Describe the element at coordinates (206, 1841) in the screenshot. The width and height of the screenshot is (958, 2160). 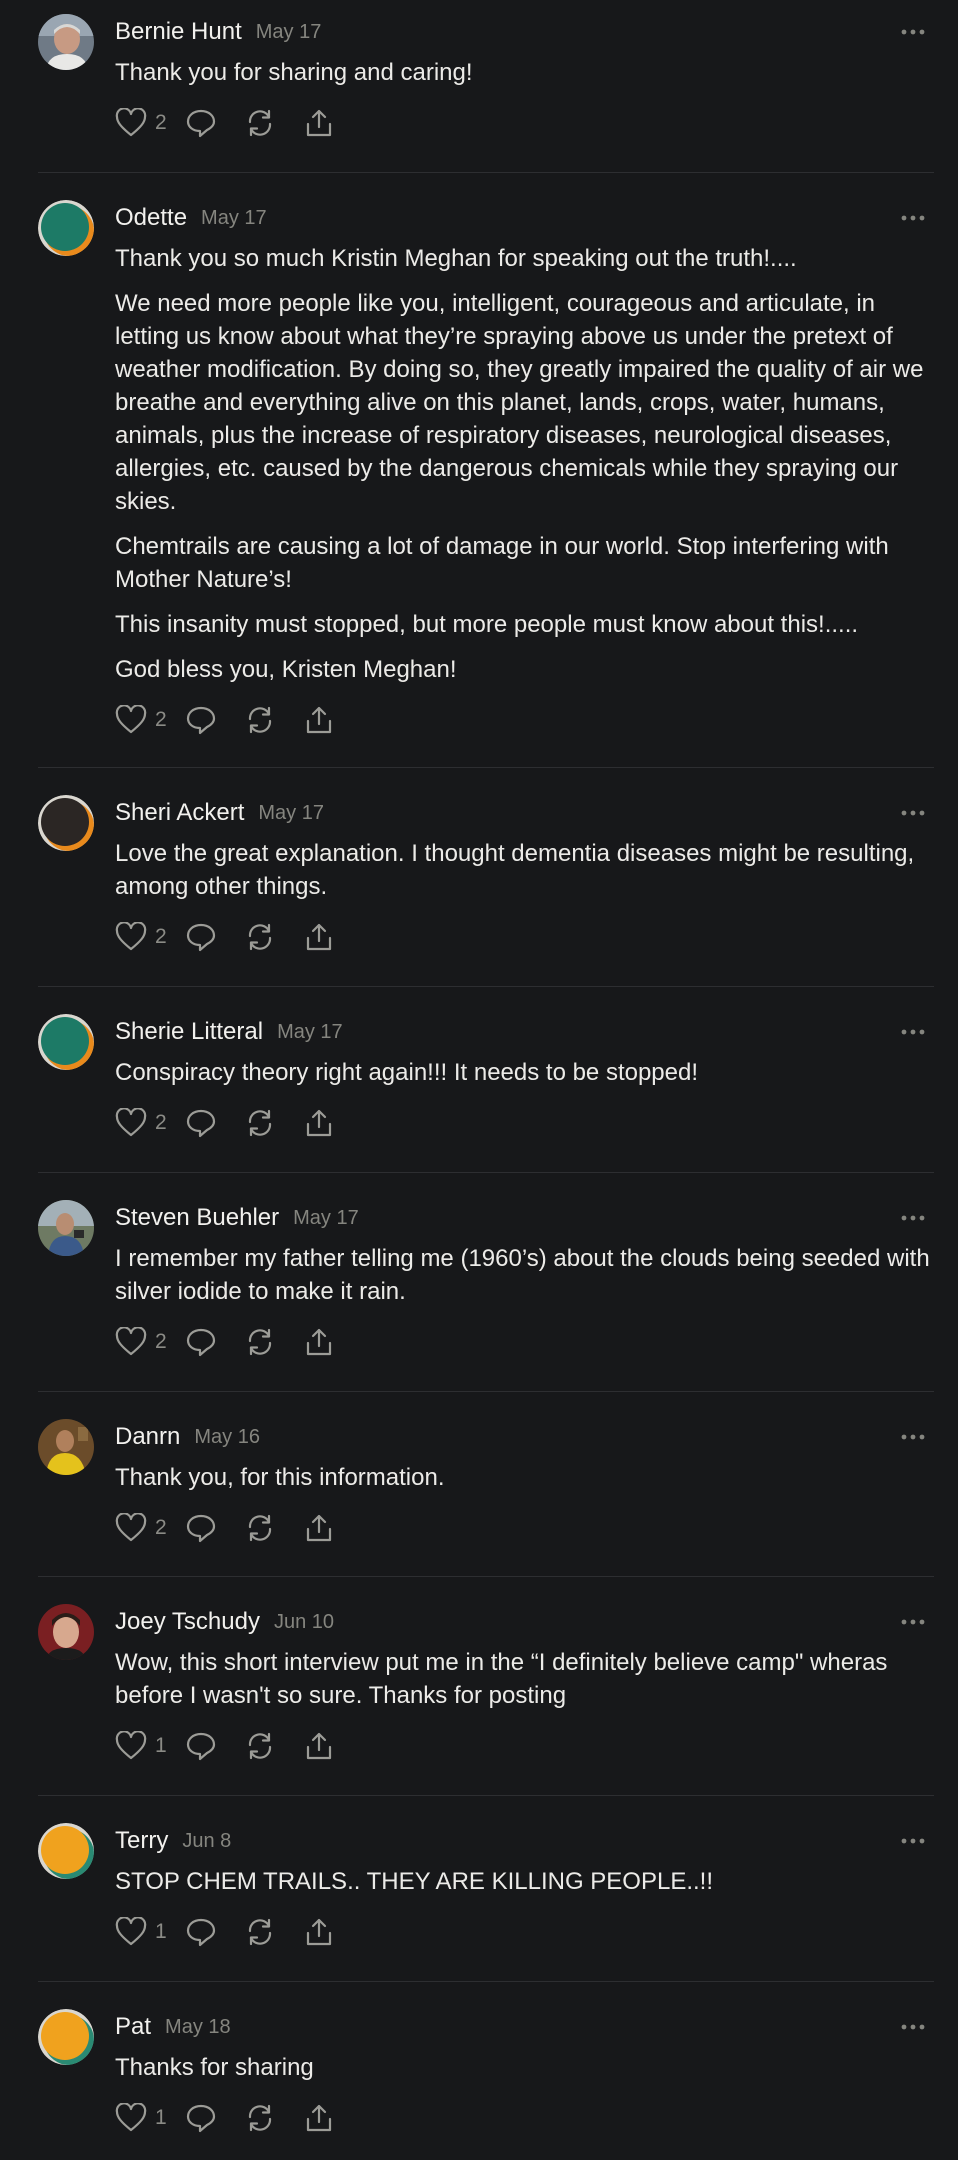
I see `comment-date: Jun 8` at that location.